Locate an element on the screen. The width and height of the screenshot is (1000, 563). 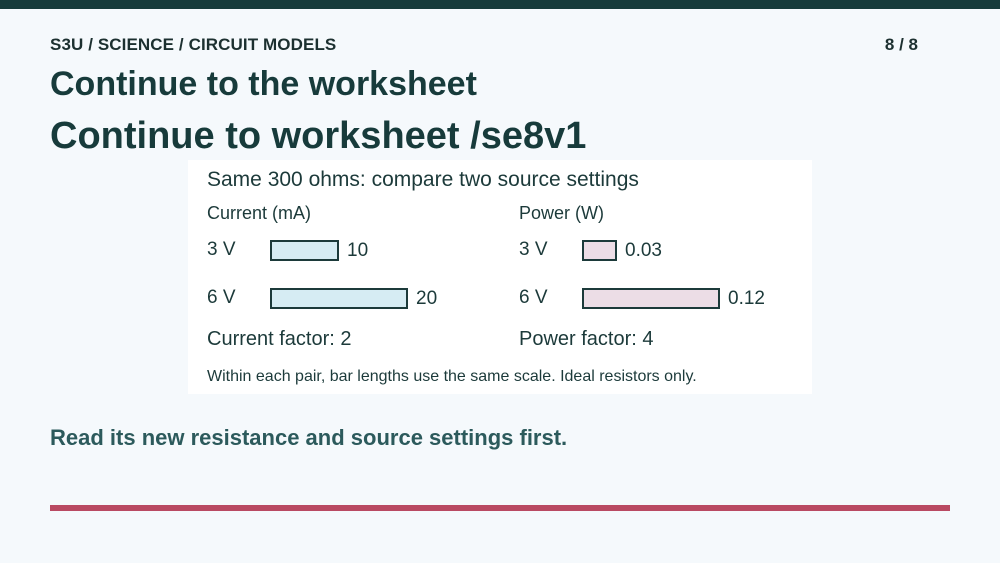
worksheet-heading: Continue to worksheet /se8v1 is located at coordinates (318, 136).